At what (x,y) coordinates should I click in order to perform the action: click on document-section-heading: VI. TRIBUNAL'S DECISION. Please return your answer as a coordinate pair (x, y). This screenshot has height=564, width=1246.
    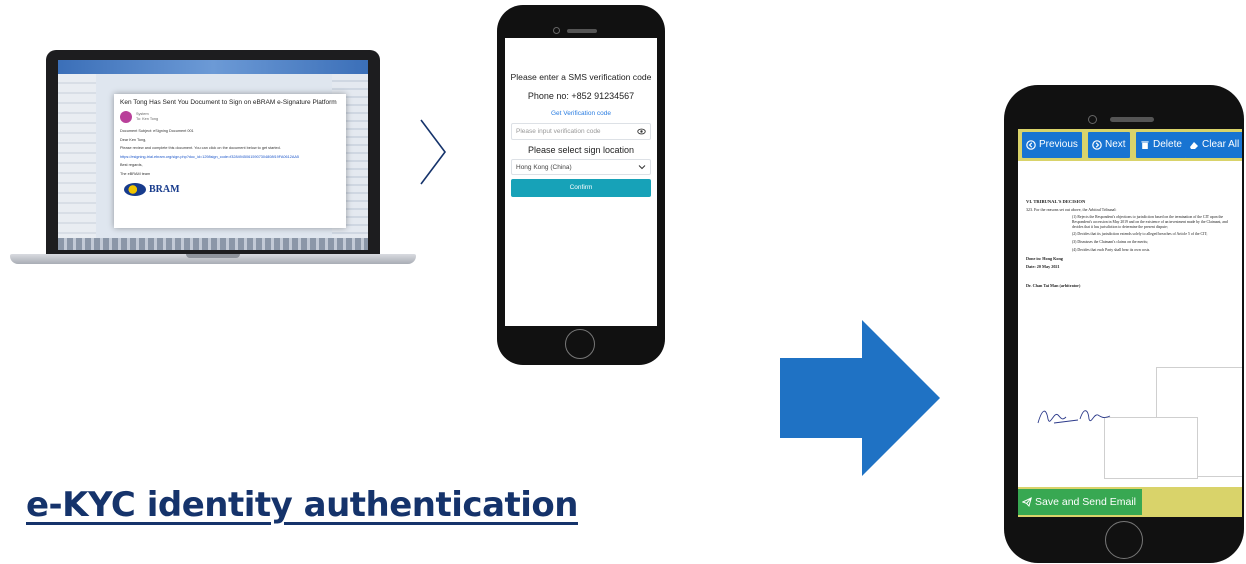
    Looking at the image, I should click on (1056, 201).